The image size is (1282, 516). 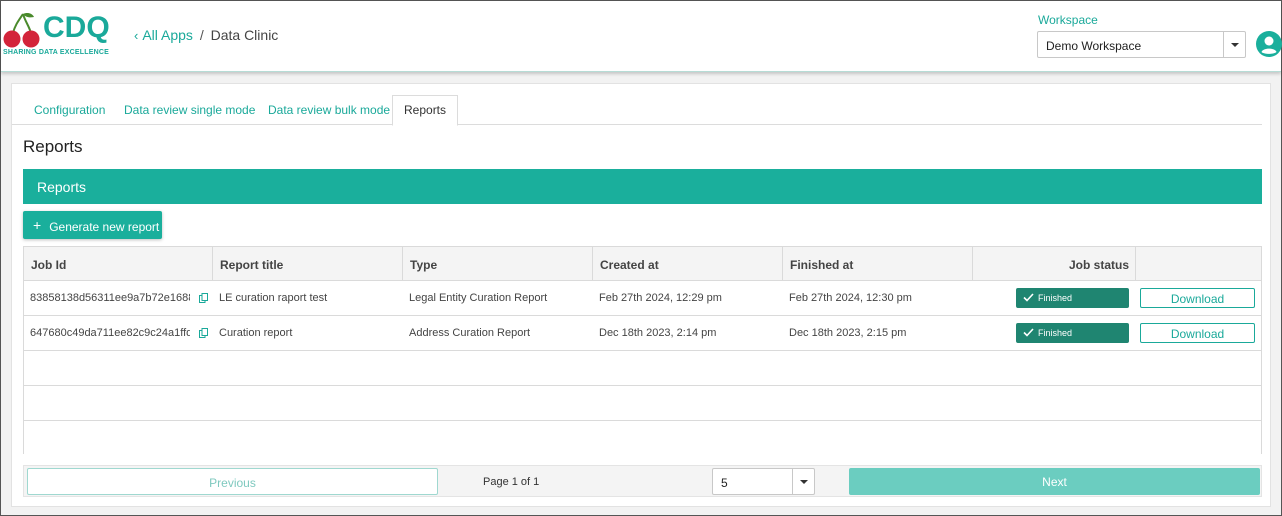 I want to click on report-title-cell: LE curation raport test, so click(x=273, y=298).